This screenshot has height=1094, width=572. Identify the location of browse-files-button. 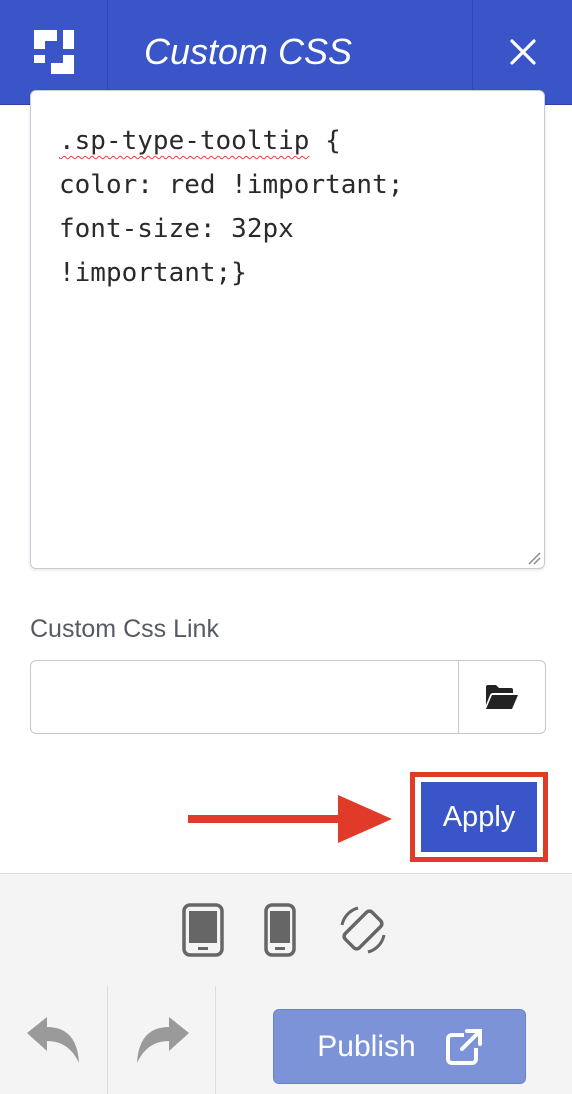
(501, 697).